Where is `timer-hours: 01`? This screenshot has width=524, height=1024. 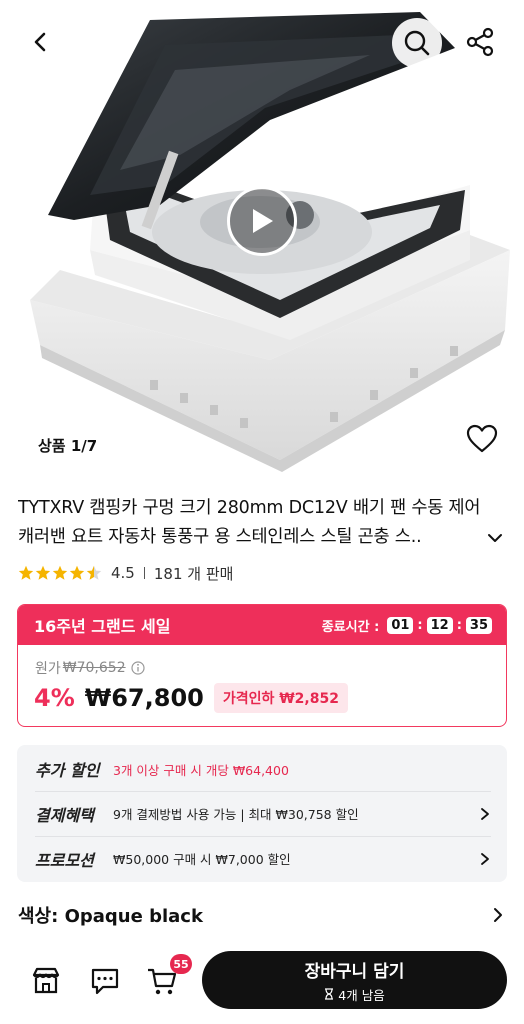
timer-hours: 01 is located at coordinates (400, 625).